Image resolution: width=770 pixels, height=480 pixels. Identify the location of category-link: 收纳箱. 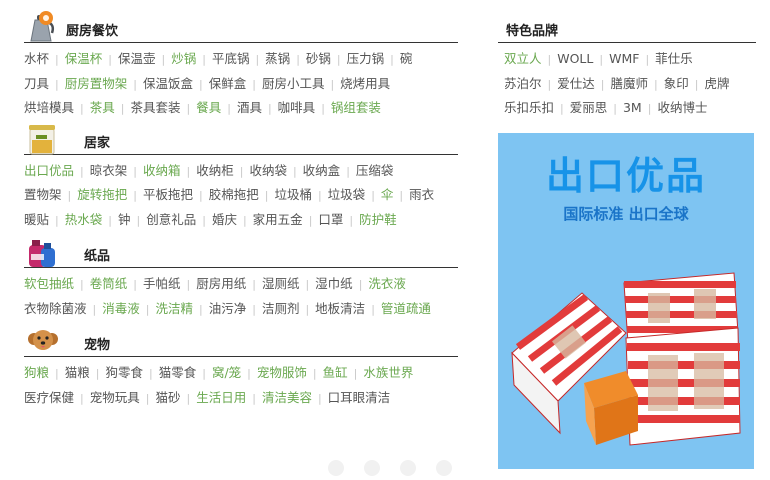
(162, 170).